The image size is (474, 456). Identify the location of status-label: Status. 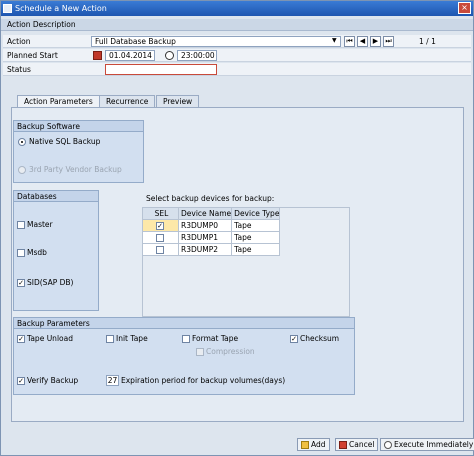
(19, 69).